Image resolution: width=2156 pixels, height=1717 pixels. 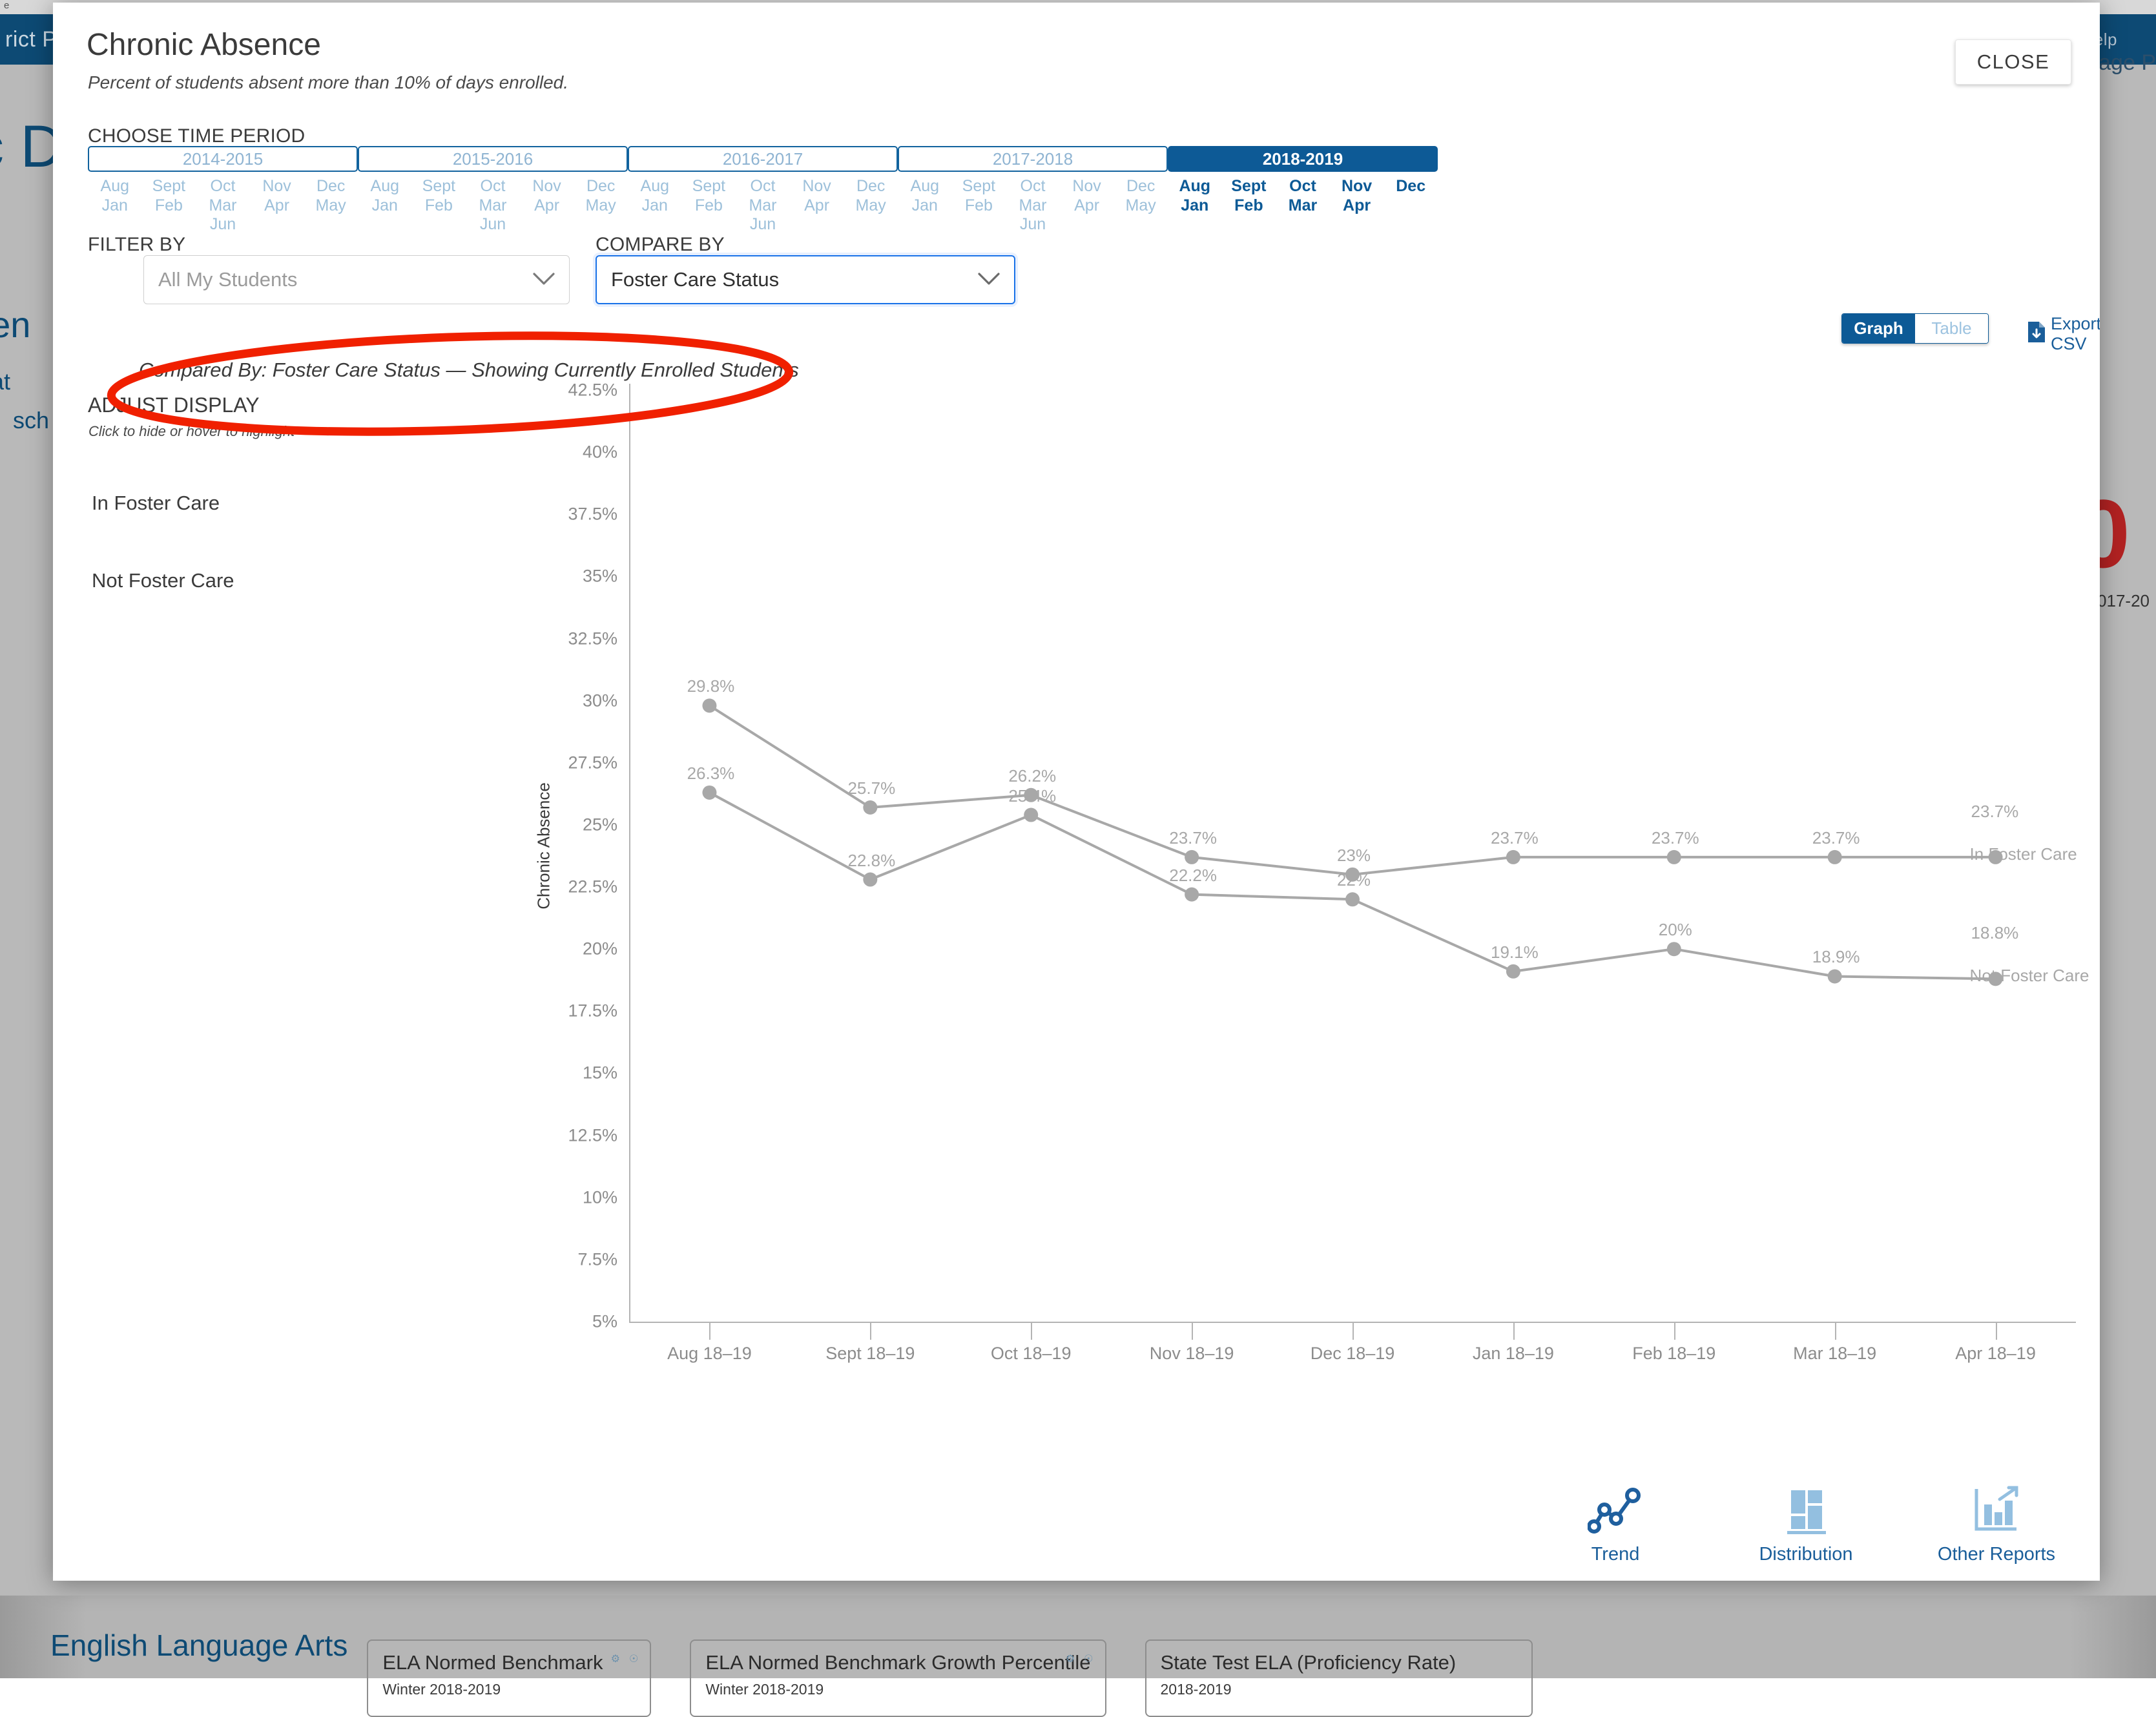 What do you see at coordinates (1951, 329) in the screenshot?
I see `tab-table: Table` at bounding box center [1951, 329].